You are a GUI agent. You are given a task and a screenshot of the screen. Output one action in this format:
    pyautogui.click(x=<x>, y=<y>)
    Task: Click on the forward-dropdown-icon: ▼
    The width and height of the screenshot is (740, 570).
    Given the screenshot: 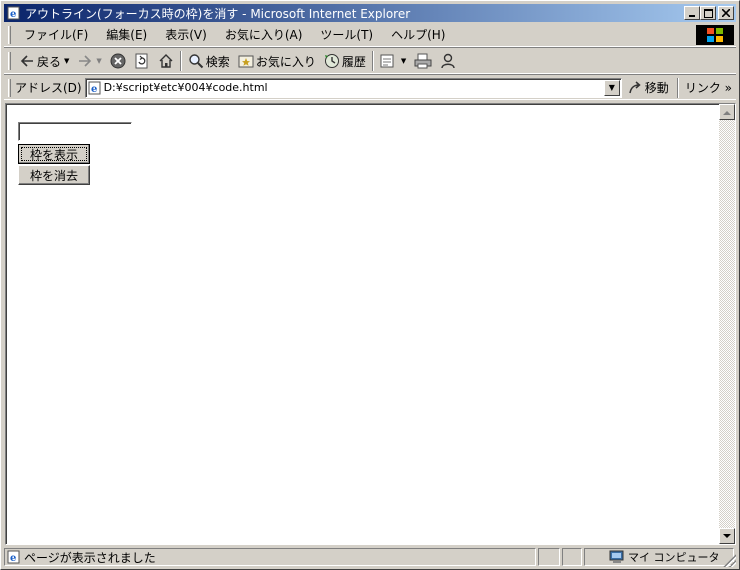 What is the action you would take?
    pyautogui.click(x=98, y=61)
    